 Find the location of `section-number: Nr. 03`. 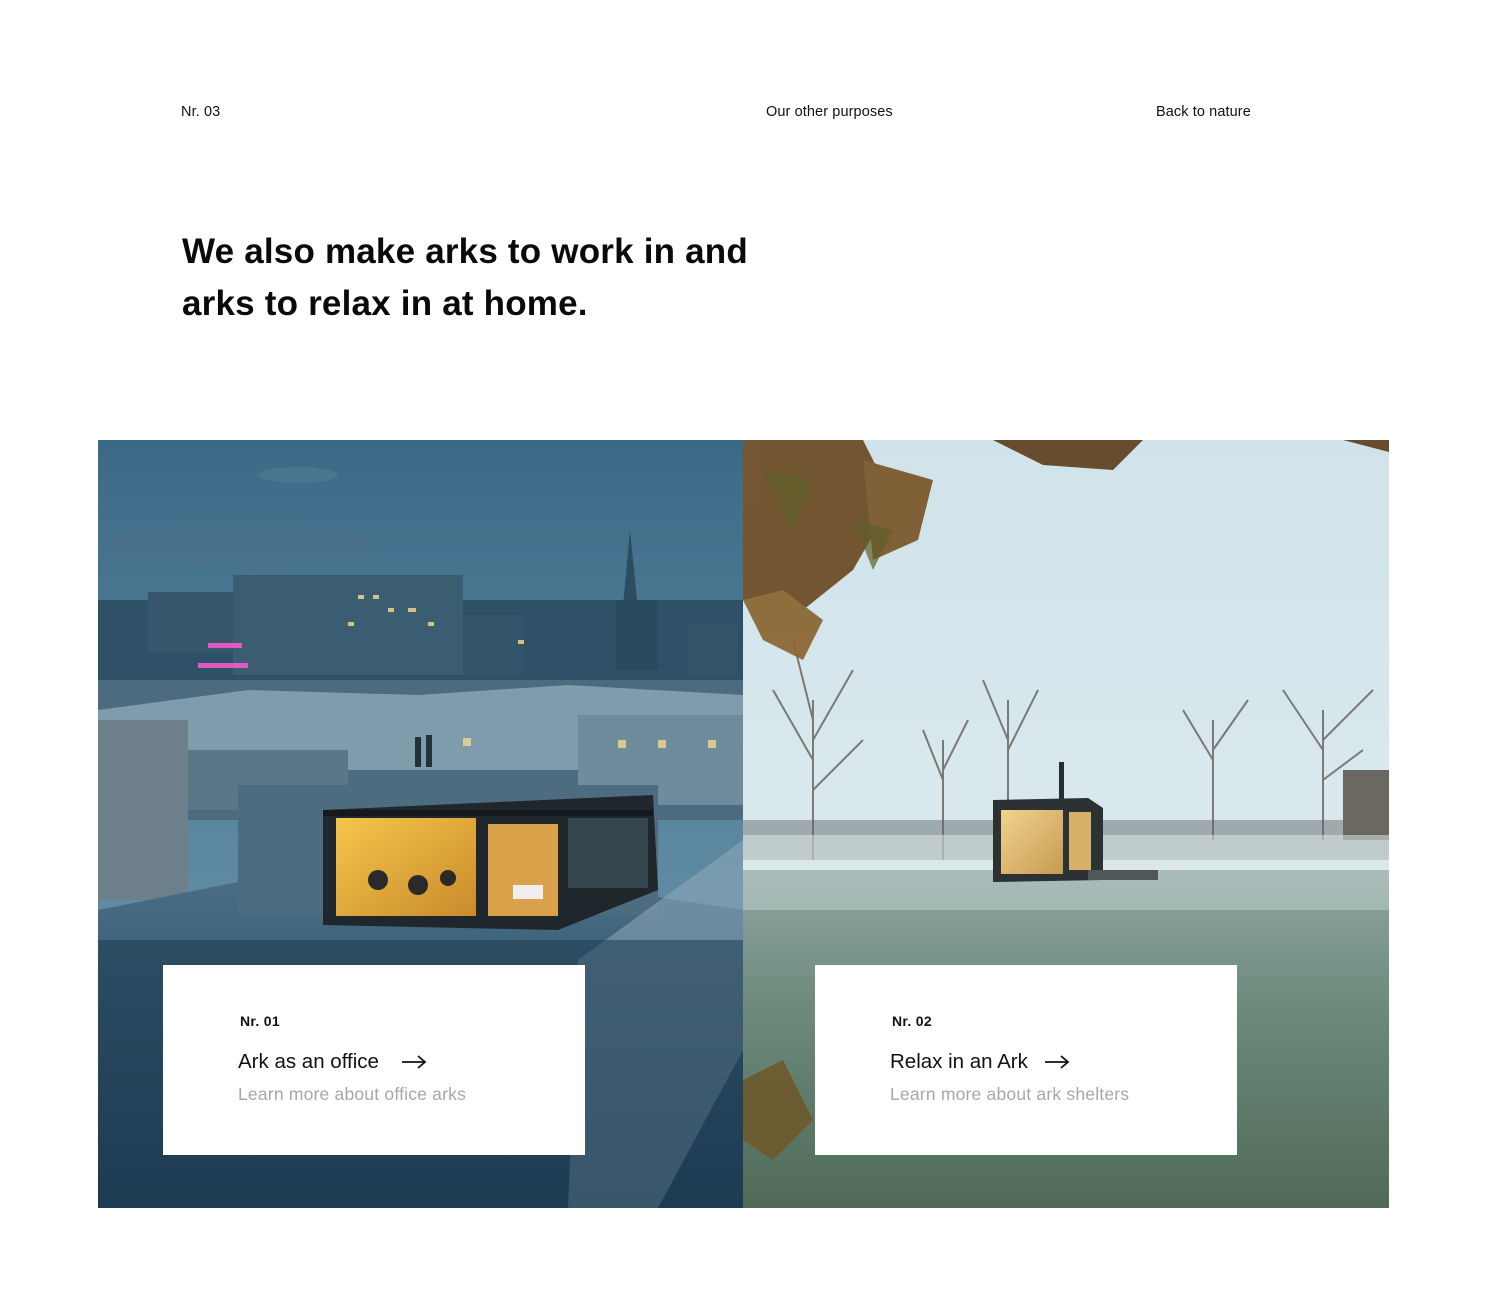

section-number: Nr. 03 is located at coordinates (201, 112).